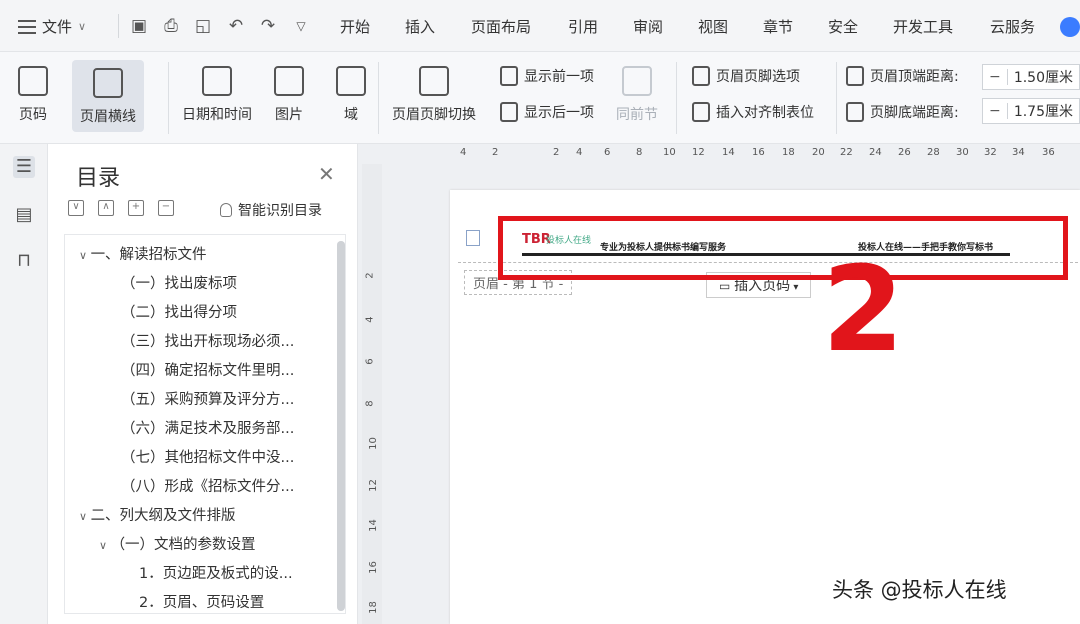 This screenshot has height=624, width=1080. What do you see at coordinates (579, 152) in the screenshot?
I see `ruler-tick: 4` at bounding box center [579, 152].